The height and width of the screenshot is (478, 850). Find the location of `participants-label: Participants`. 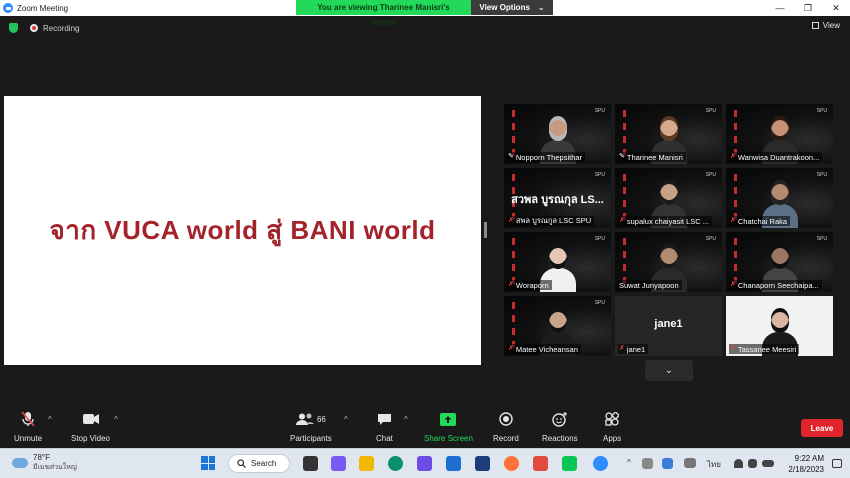

participants-label: Participants is located at coordinates (311, 438).